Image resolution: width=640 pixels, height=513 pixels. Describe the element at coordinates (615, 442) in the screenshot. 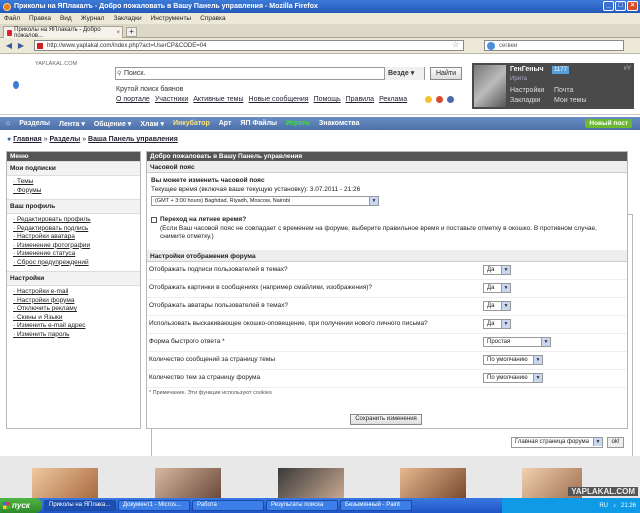

I see `ok-button: ok!` at that location.